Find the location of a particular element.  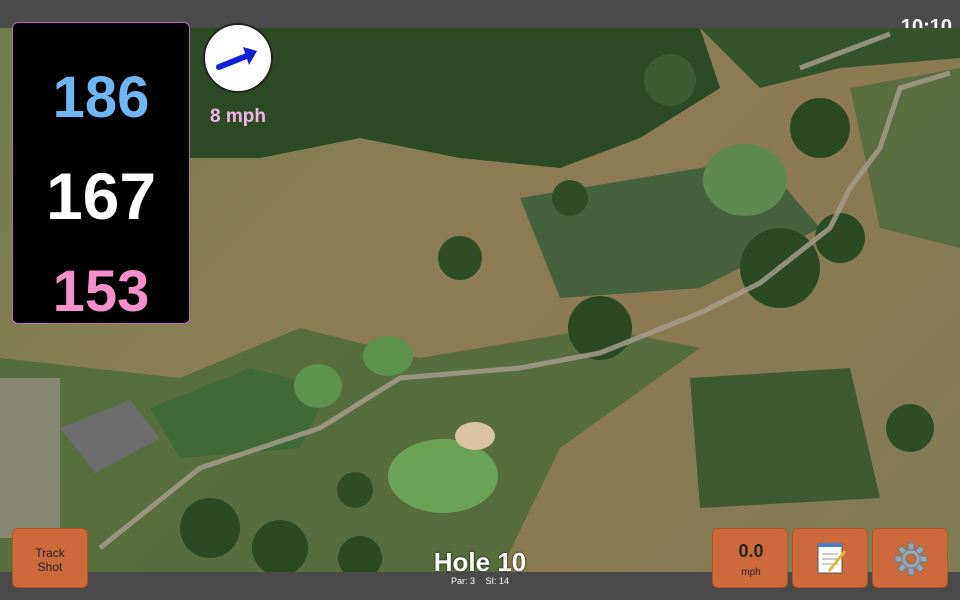

wind-indicator is located at coordinates (238, 58).